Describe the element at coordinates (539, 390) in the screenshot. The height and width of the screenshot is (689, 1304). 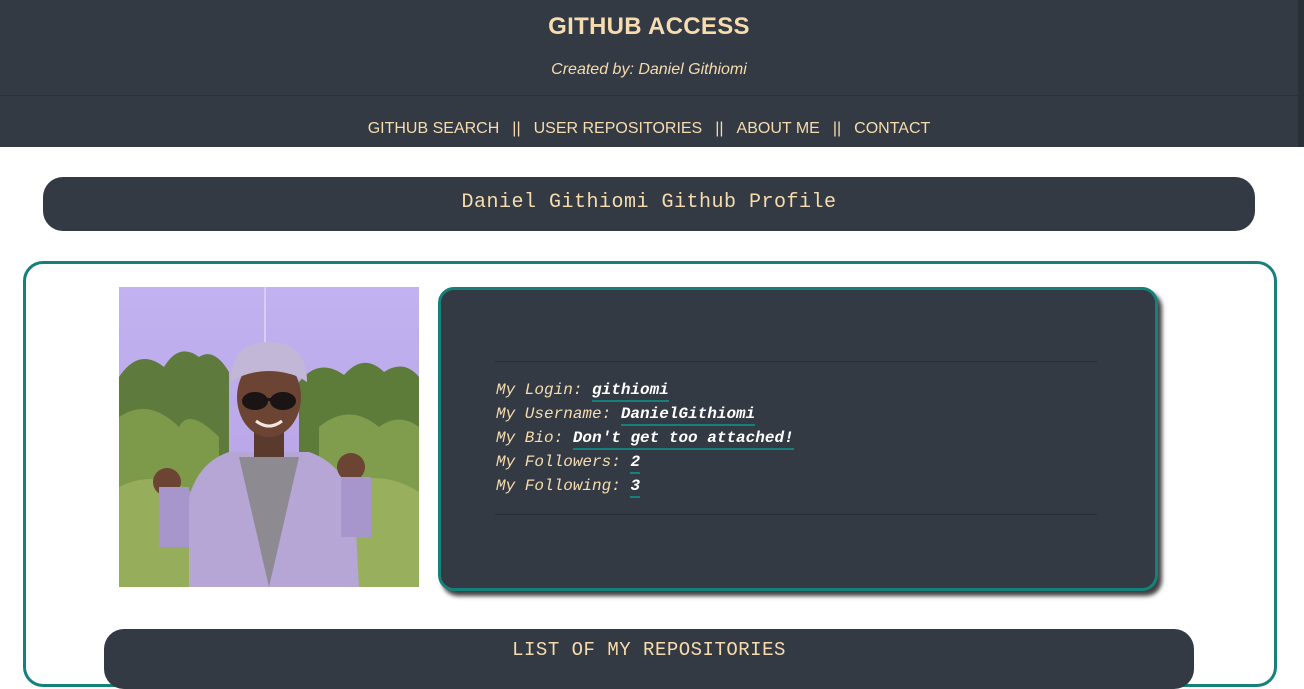
I see `login-label: My Login:` at that location.